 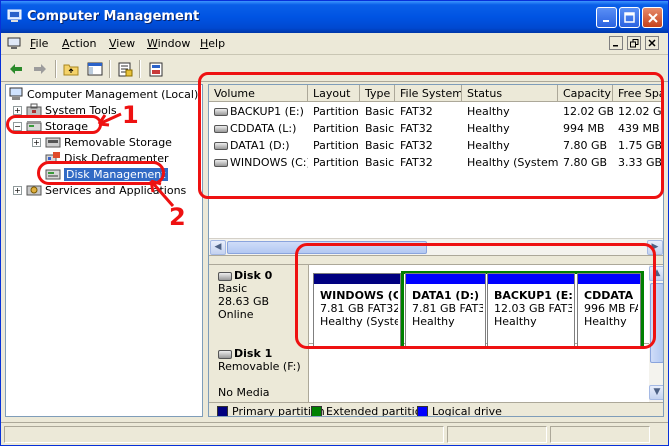 I want to click on annotation-number-1: 1, so click(x=130, y=115).